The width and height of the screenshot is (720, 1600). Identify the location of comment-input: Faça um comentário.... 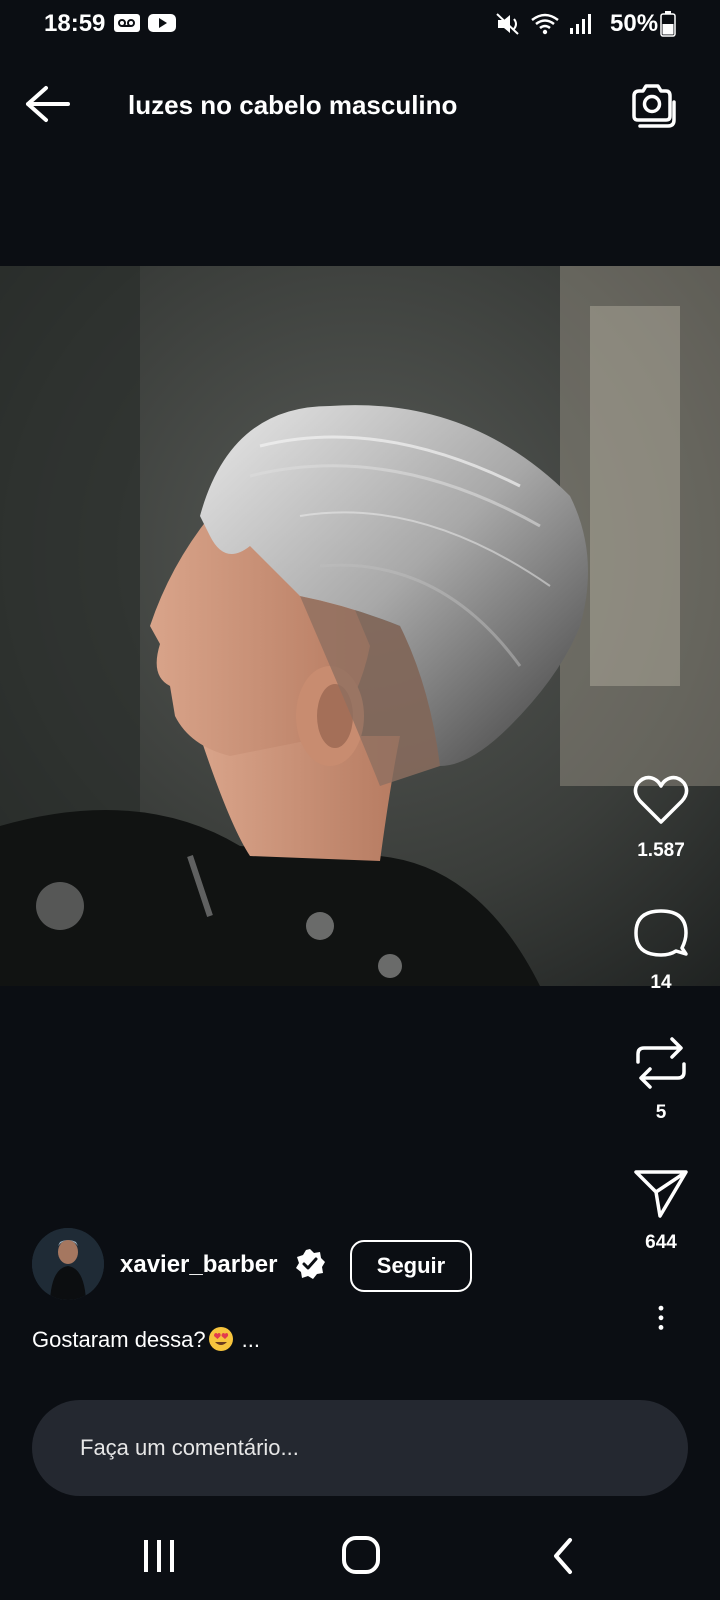
(360, 1448).